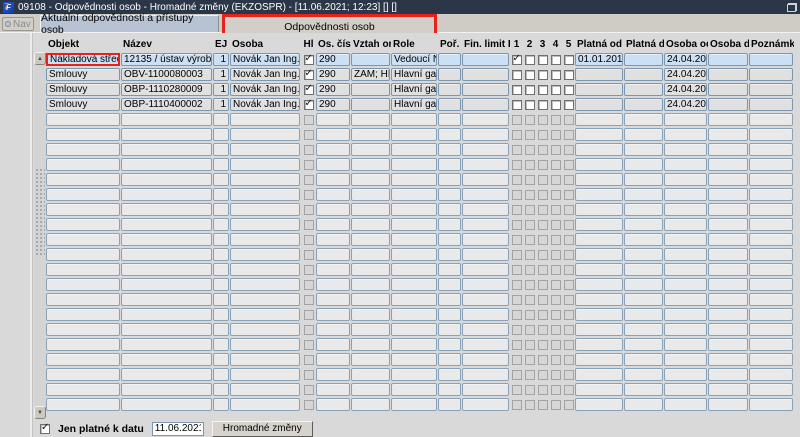 This screenshot has width=800, height=437. I want to click on nazev-cell: OBP-1110400002, so click(166, 104).